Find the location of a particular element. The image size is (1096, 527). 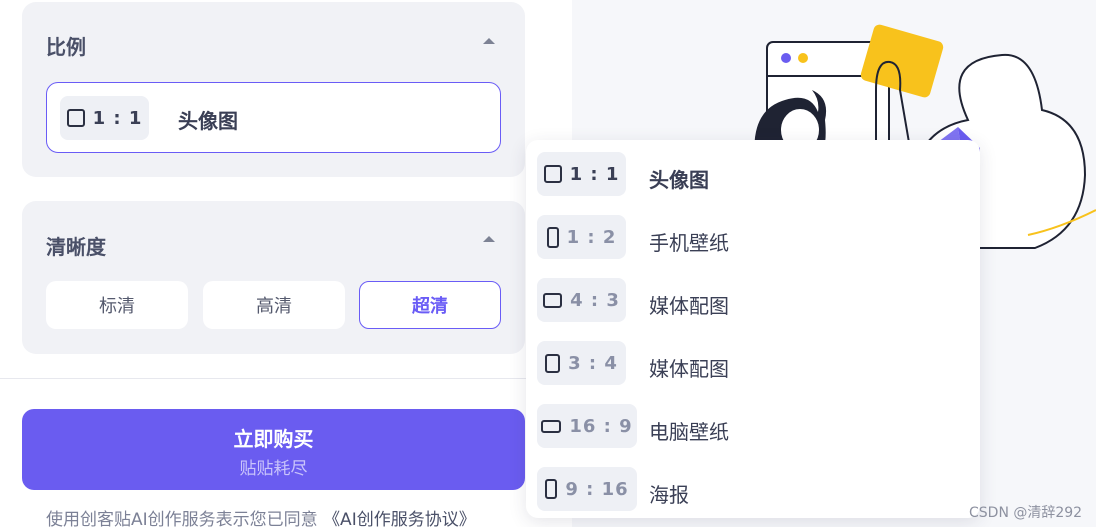

quality-option-ultra: 超清 is located at coordinates (430, 305).